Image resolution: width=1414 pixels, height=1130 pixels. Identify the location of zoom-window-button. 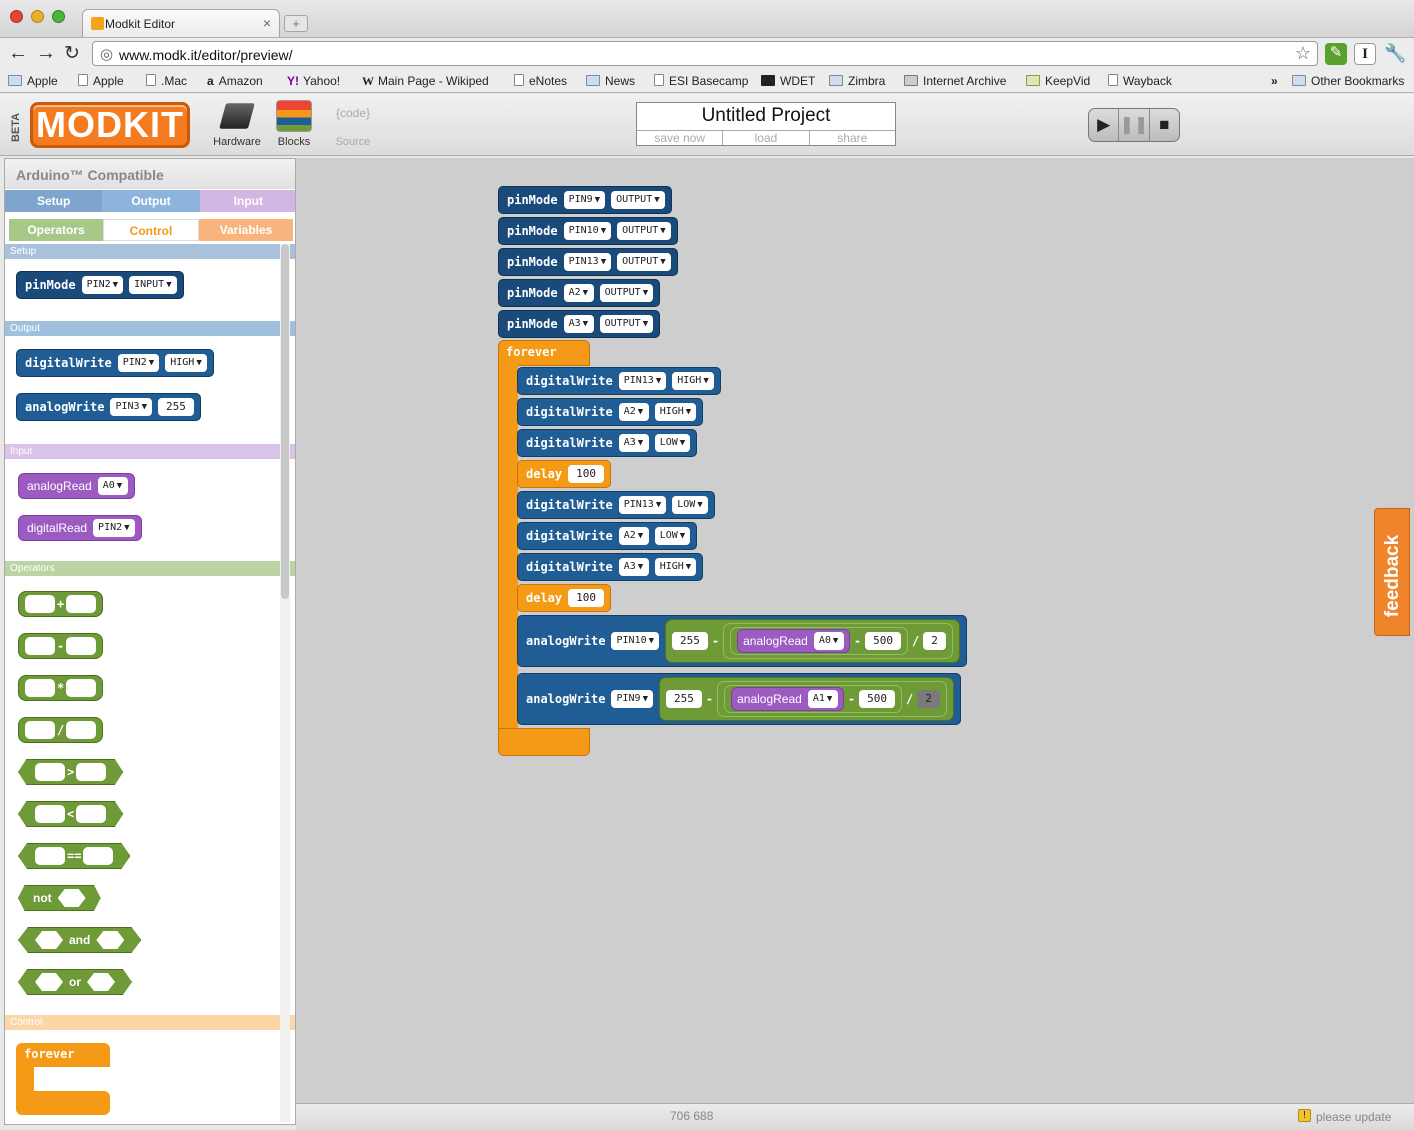
(58, 16).